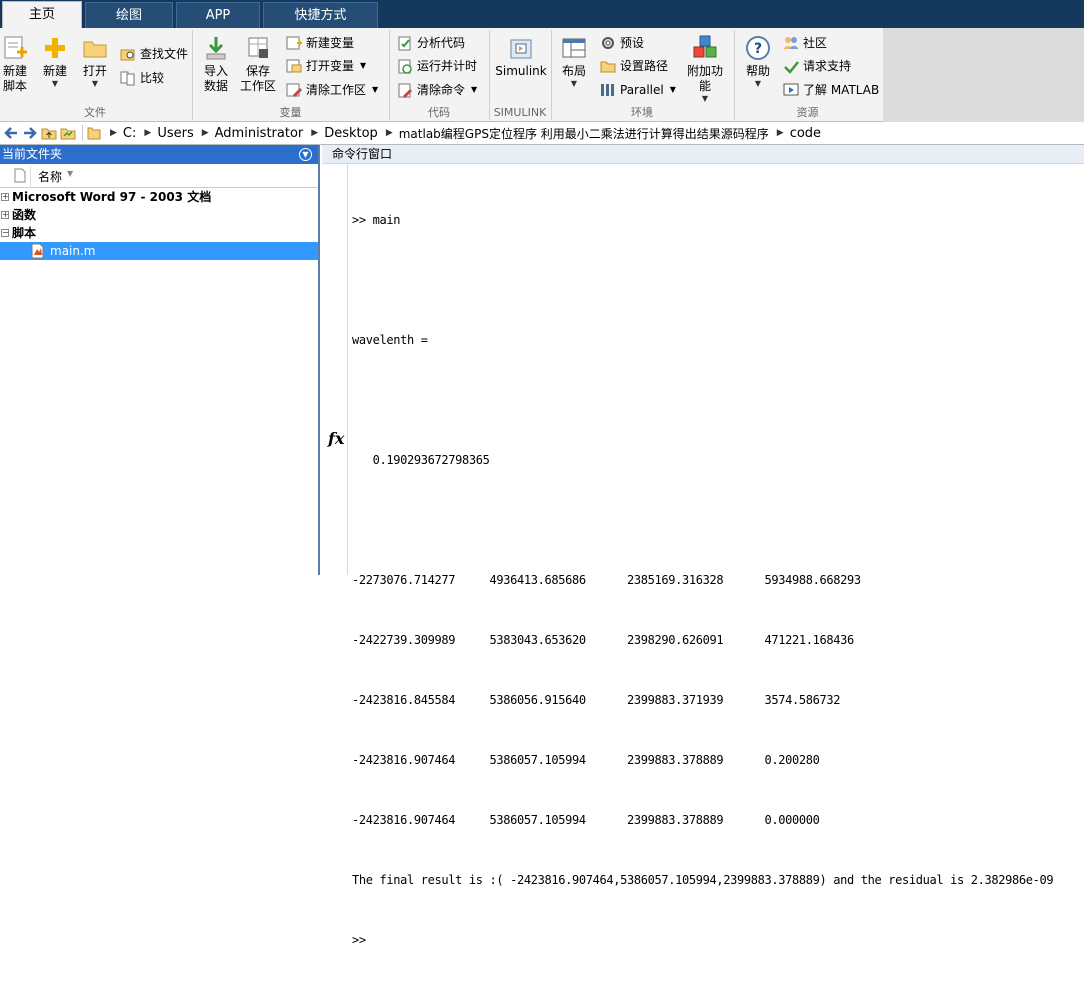 Image resolution: width=1084 pixels, height=990 pixels. Describe the element at coordinates (294, 90) in the screenshot. I see `clear-workspace-icon` at that location.